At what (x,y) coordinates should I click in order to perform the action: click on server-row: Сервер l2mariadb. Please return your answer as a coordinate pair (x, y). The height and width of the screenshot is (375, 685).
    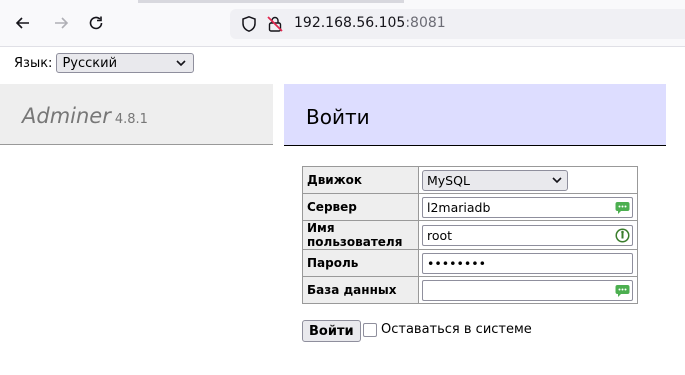
    Looking at the image, I should click on (470, 207).